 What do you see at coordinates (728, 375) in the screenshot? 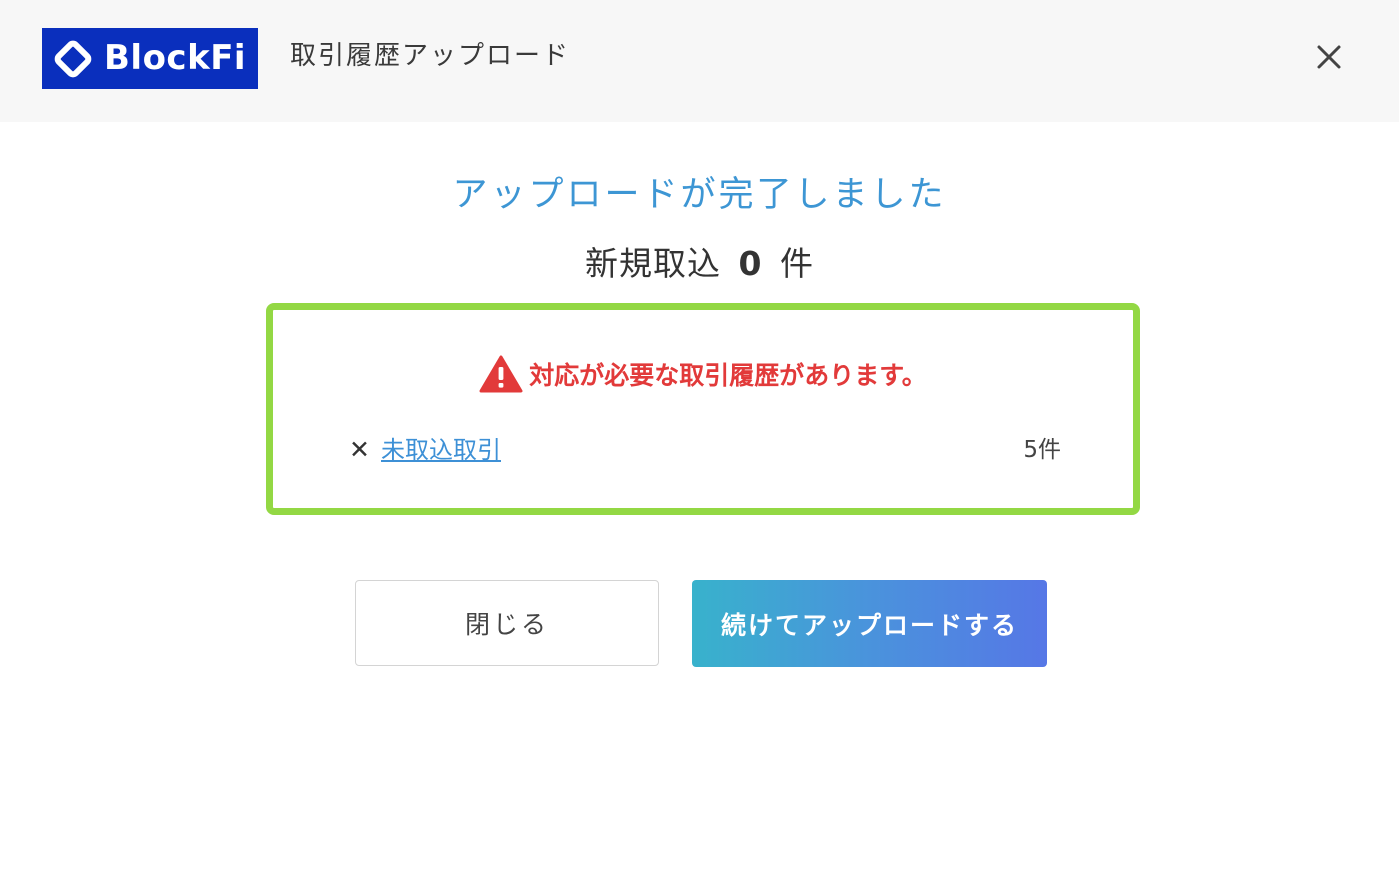
I see `alert-message: 対応が必要な取引履歴があります。` at bounding box center [728, 375].